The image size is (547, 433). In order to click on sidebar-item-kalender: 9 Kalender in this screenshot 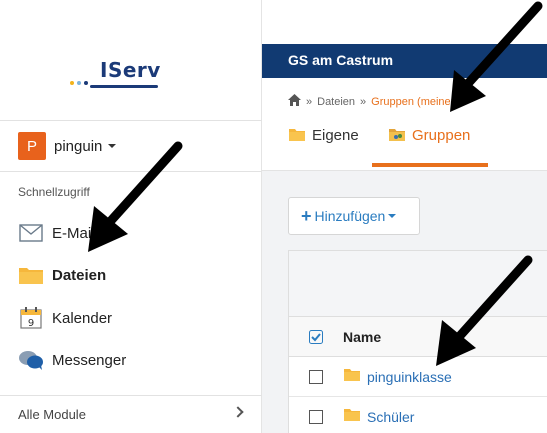, I will do `click(131, 318)`.